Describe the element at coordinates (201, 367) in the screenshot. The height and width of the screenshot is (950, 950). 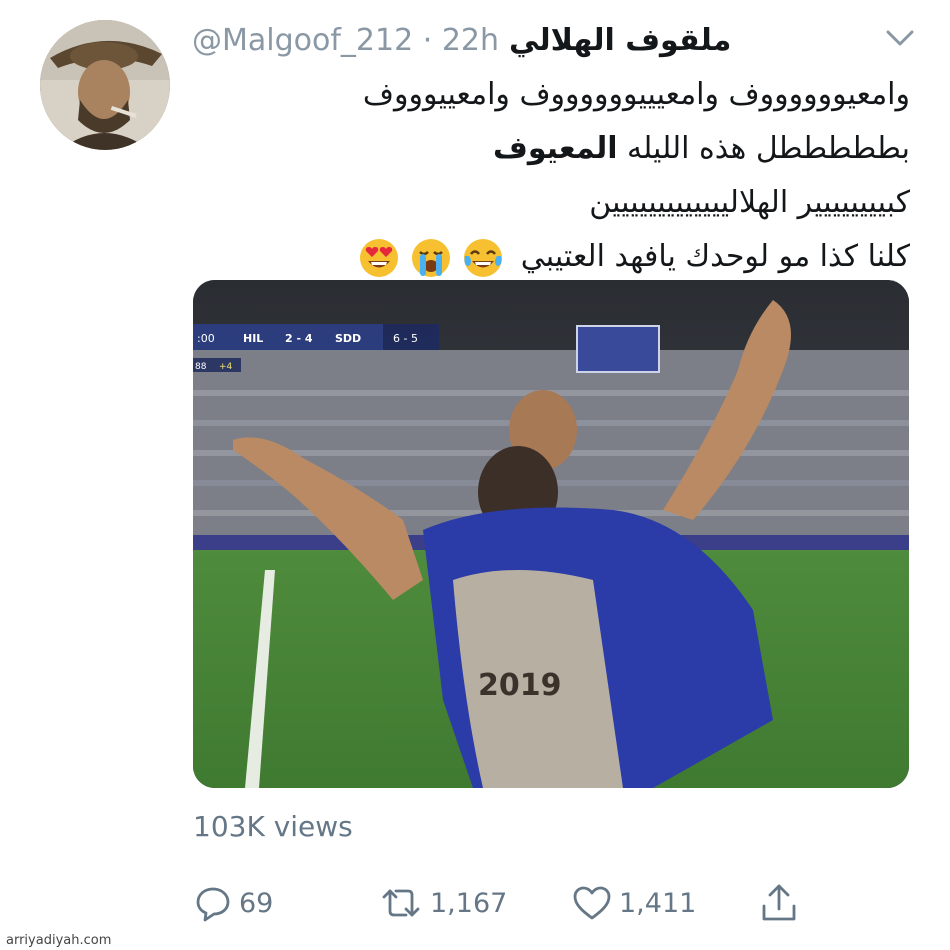
I see `scoreboard-extra-left: 88` at that location.